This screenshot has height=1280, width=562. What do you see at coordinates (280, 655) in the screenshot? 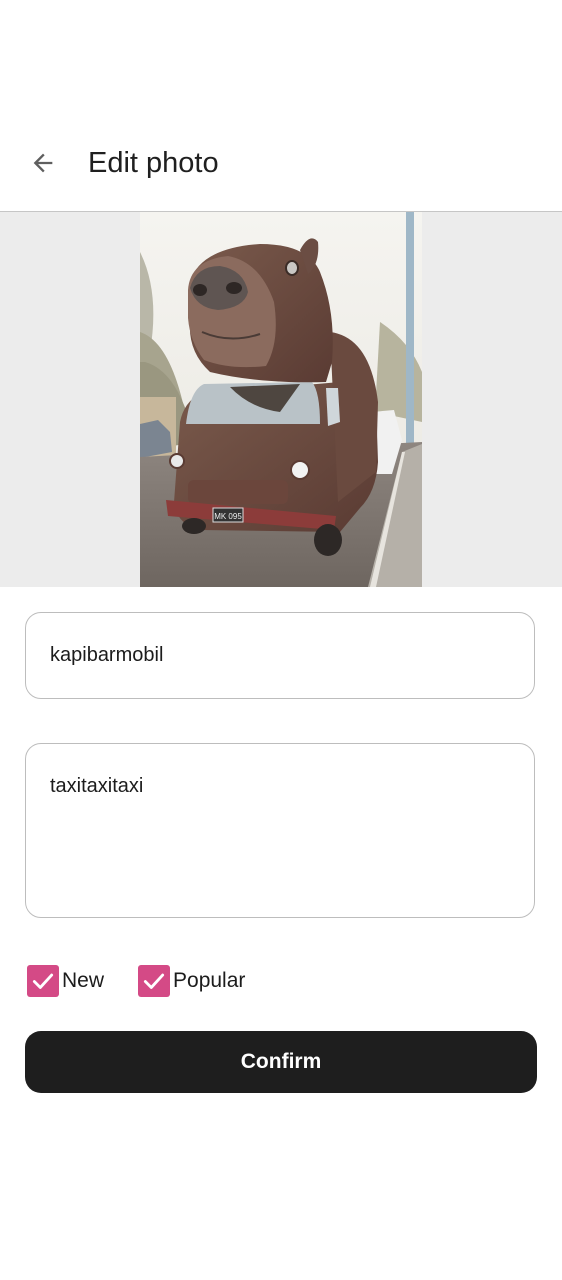
I see `title-field: kapibarmobil` at bounding box center [280, 655].